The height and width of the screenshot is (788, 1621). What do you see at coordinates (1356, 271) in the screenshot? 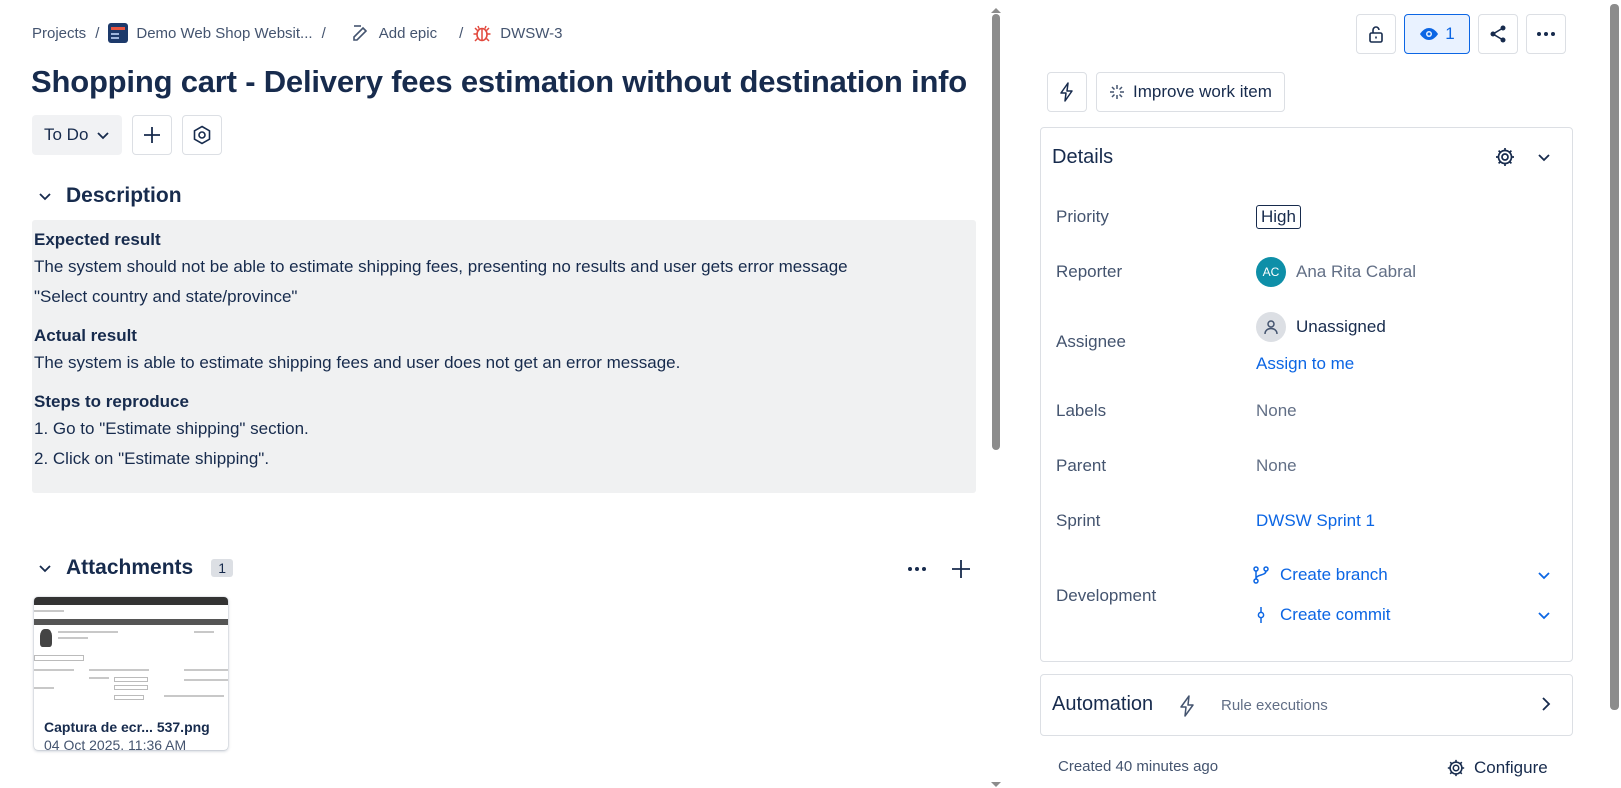
I see `reporter-name: Ana Rita Cabral` at bounding box center [1356, 271].